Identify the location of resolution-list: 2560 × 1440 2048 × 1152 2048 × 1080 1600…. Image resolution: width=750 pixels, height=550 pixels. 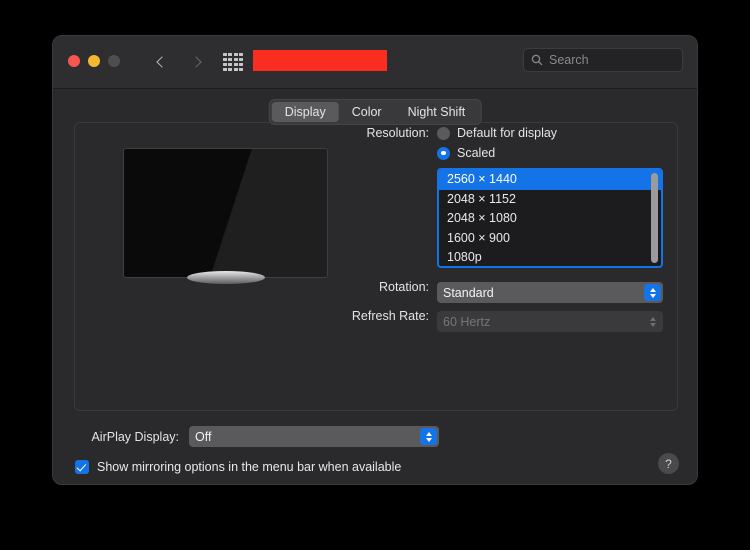
(550, 218).